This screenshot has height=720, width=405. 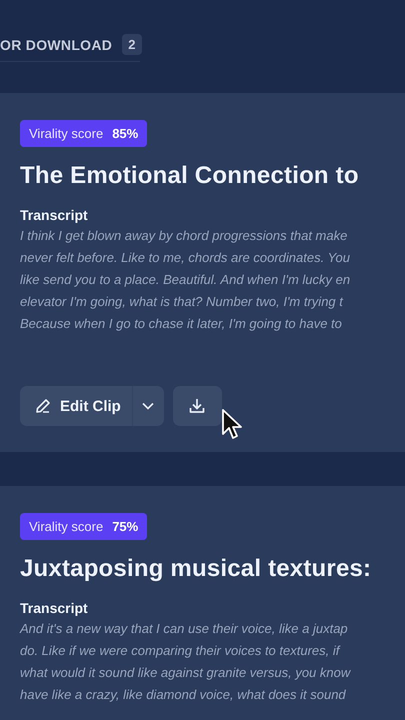 I want to click on tab: OR DOWNLOAD 2, so click(x=70, y=45).